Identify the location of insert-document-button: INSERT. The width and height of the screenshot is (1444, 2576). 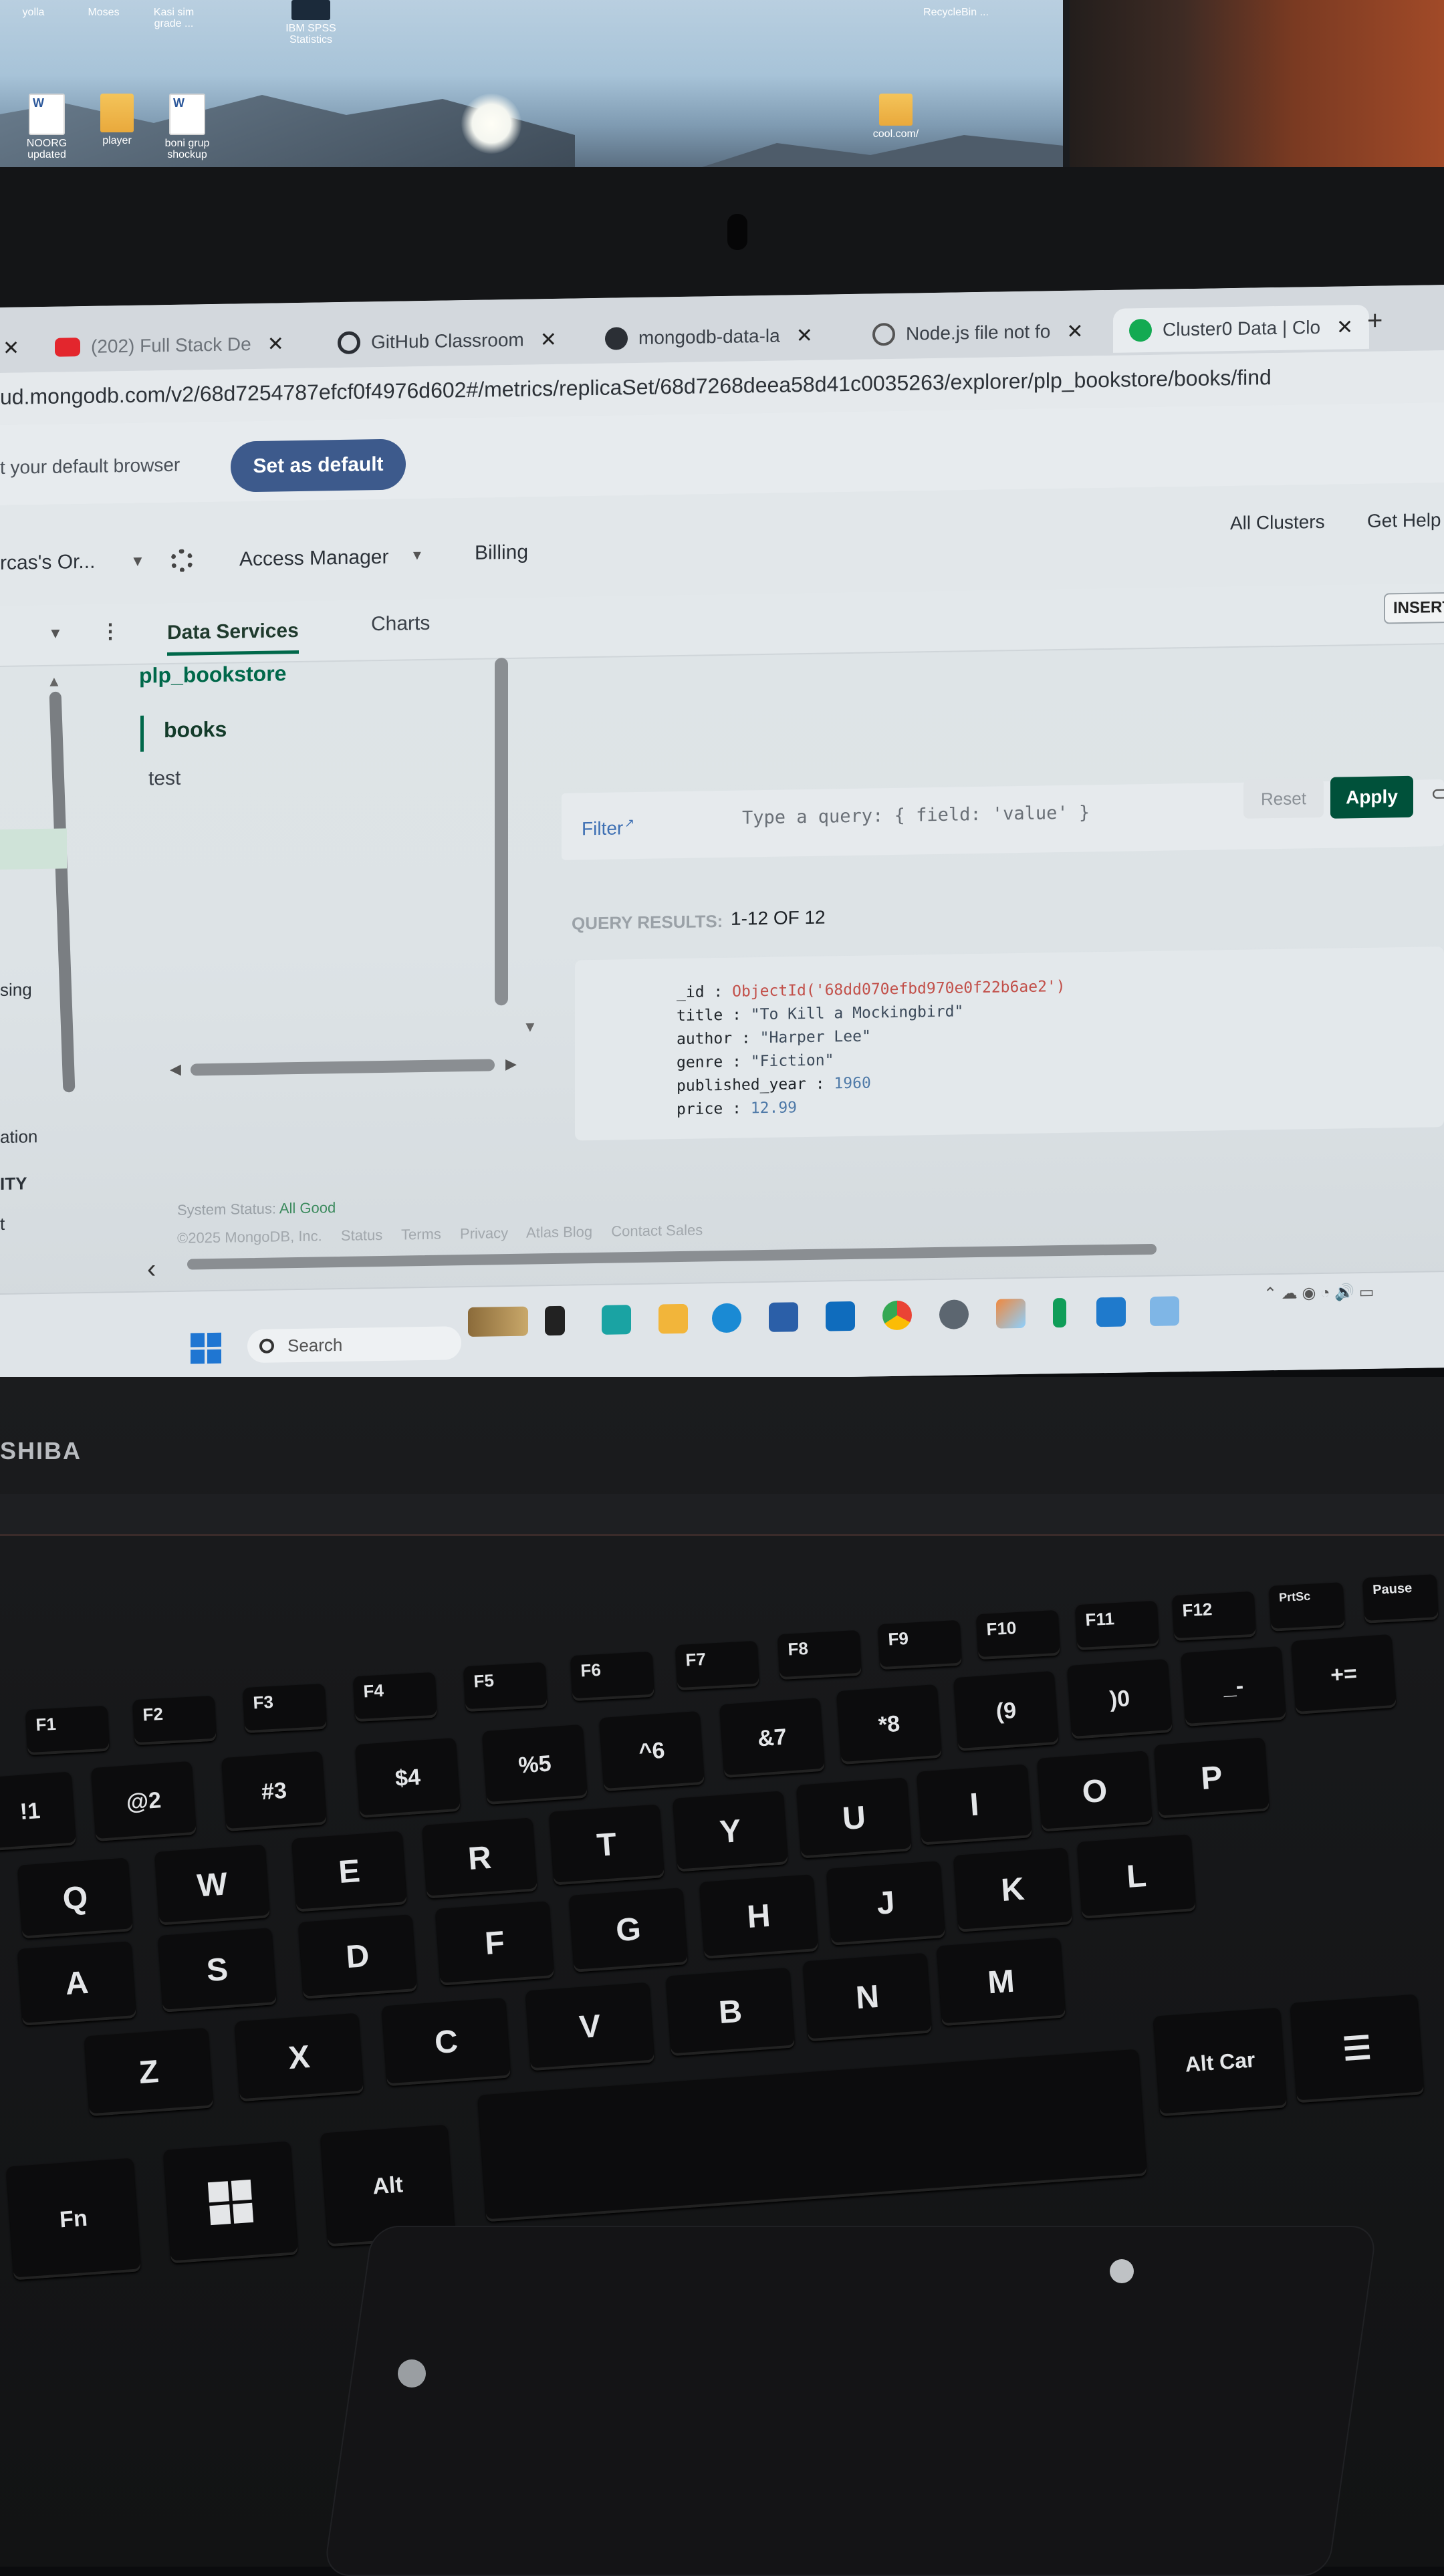
(1414, 608).